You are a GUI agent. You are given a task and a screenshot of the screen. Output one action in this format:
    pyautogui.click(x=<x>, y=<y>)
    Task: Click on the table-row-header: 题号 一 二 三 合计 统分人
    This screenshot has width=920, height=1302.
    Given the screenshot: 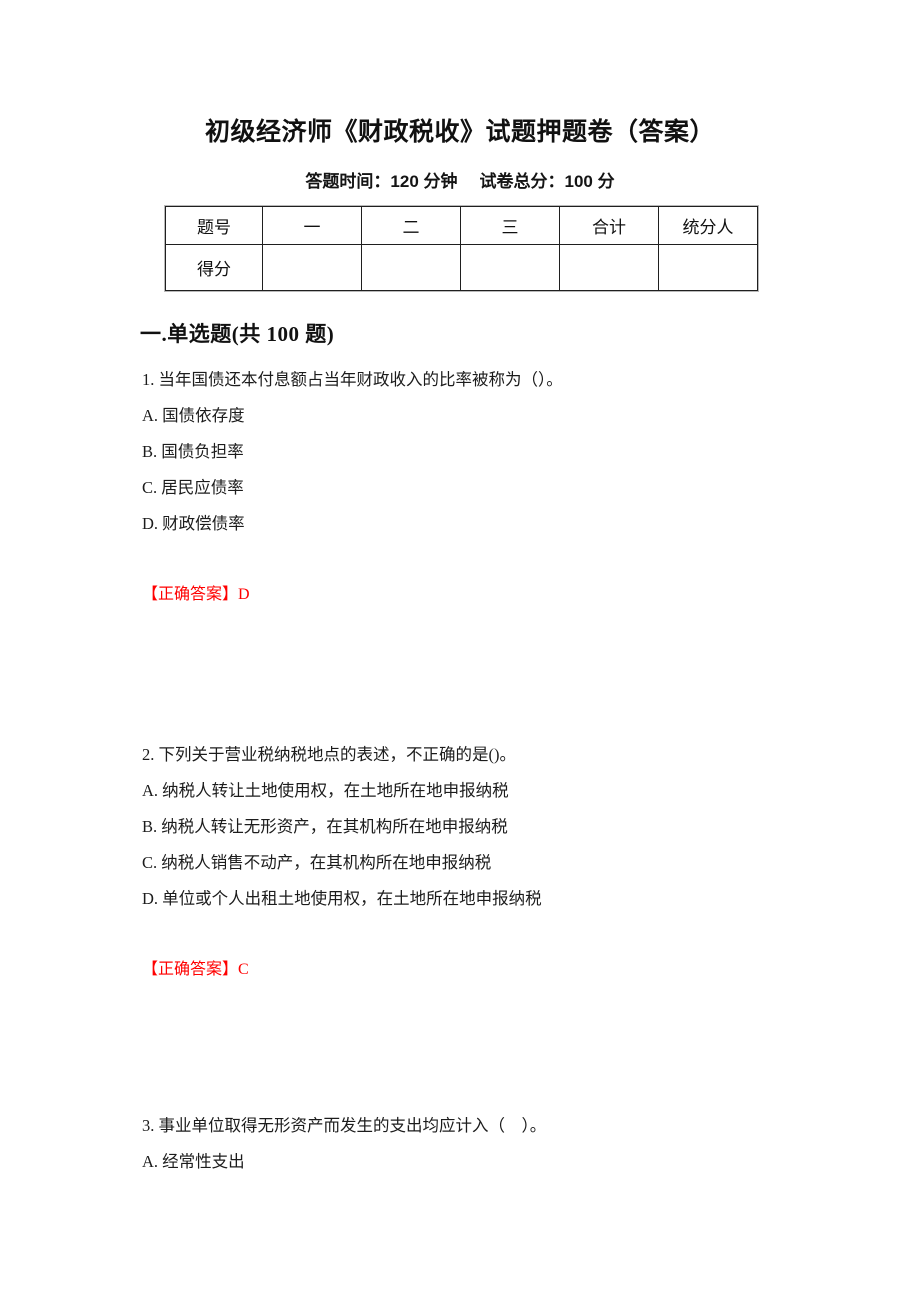 What is the action you would take?
    pyautogui.click(x=461, y=225)
    